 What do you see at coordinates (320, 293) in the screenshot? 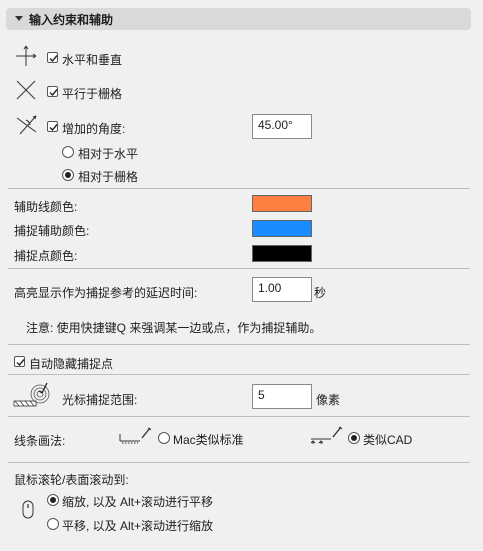
I see `highlight-delay-unit: 秒` at bounding box center [320, 293].